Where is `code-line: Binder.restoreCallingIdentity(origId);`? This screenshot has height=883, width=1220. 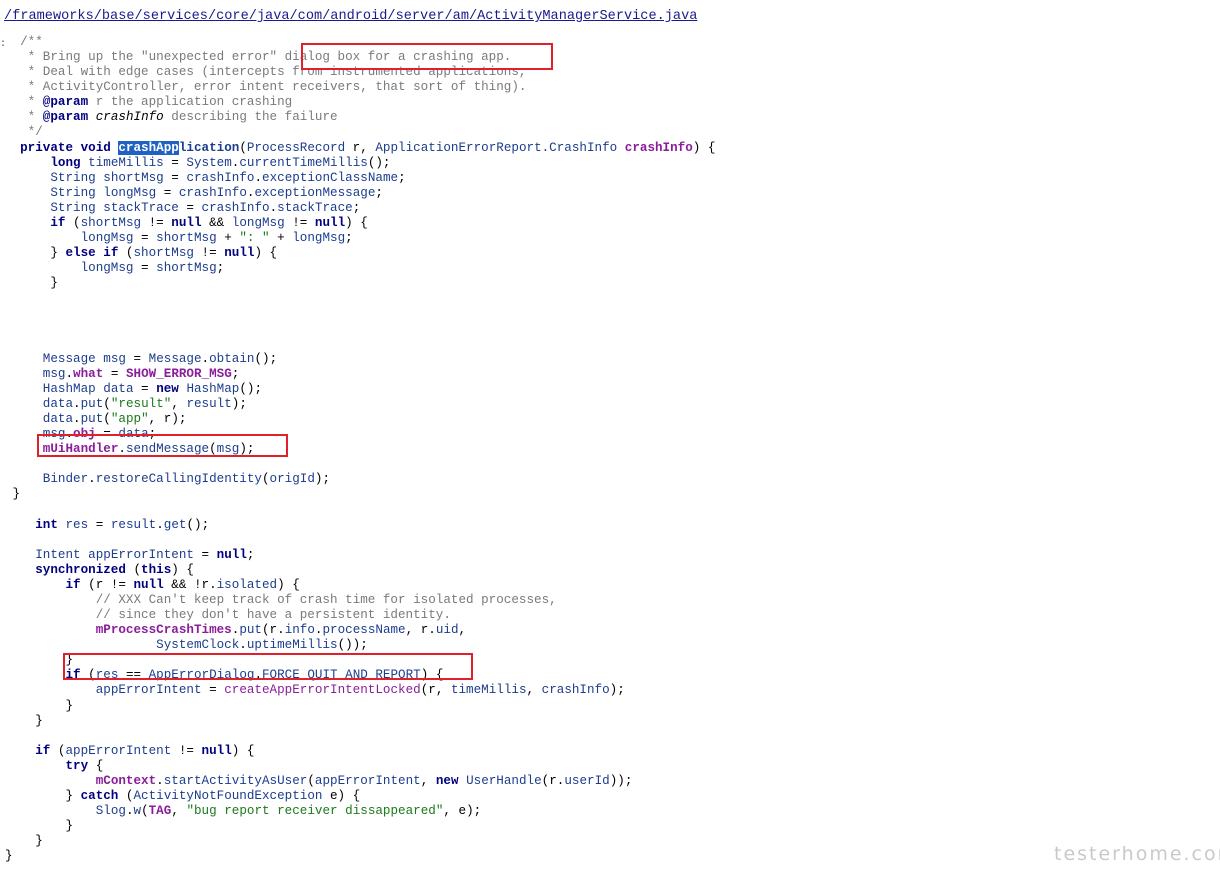
code-line: Binder.restoreCallingIdentity(origId); is located at coordinates (167, 479).